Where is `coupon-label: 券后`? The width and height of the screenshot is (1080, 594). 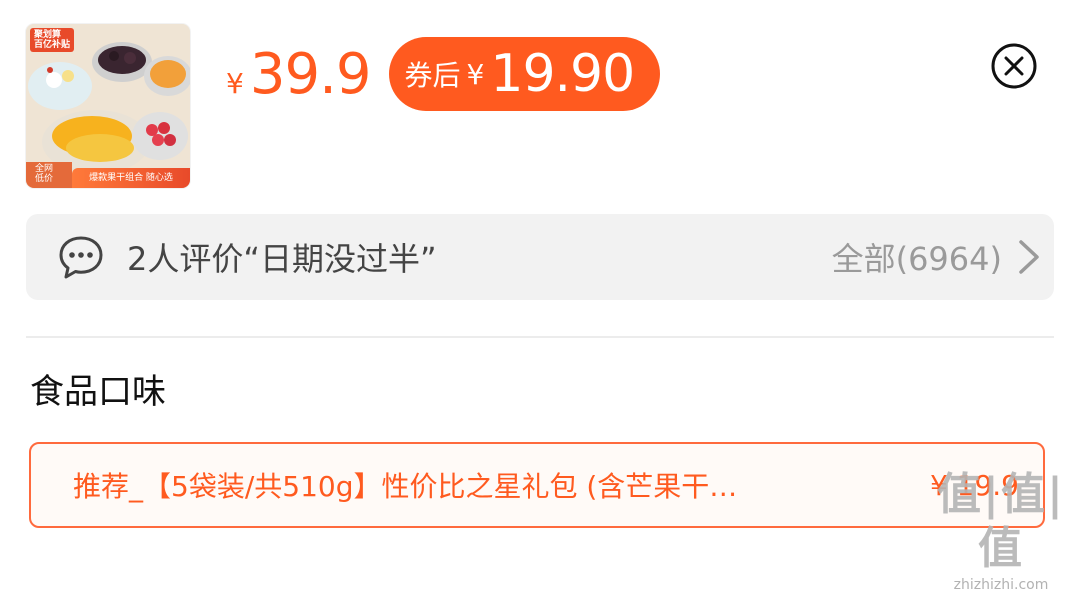 coupon-label: 券后 is located at coordinates (432, 75).